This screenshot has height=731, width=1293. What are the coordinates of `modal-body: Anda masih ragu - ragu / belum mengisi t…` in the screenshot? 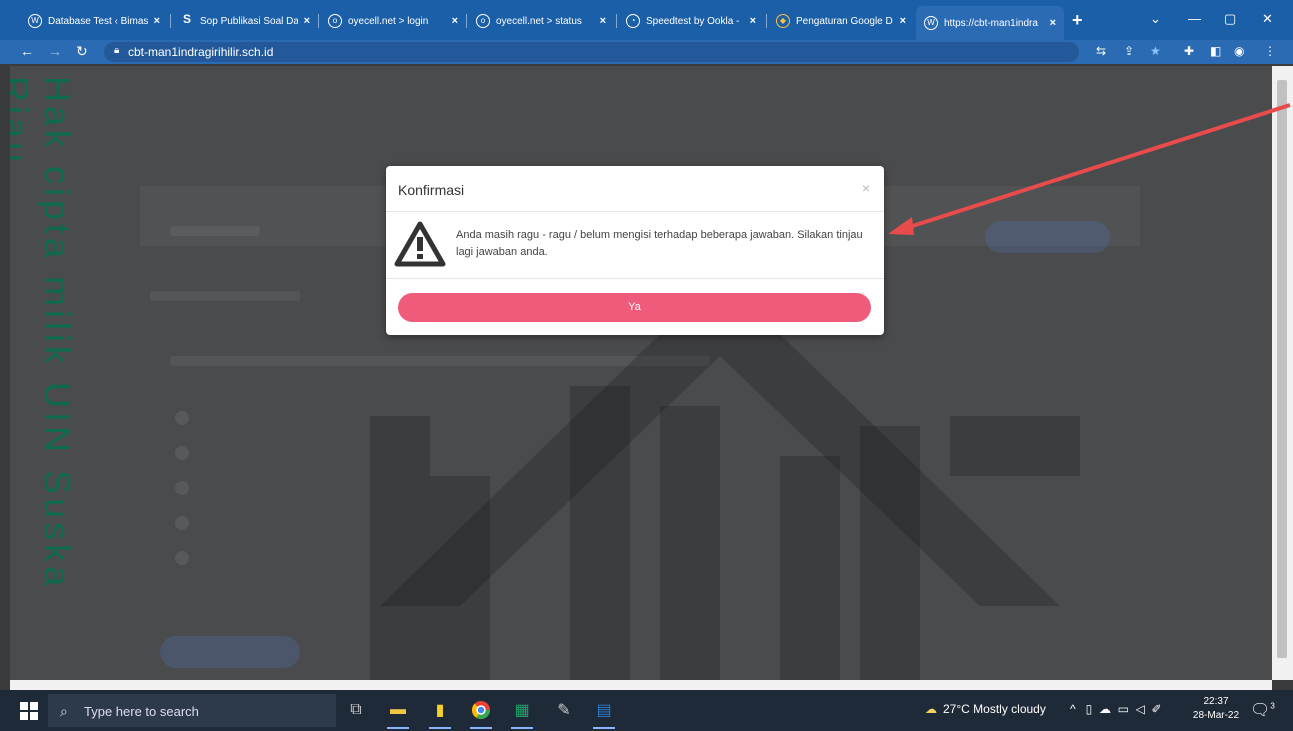 It's located at (635, 246).